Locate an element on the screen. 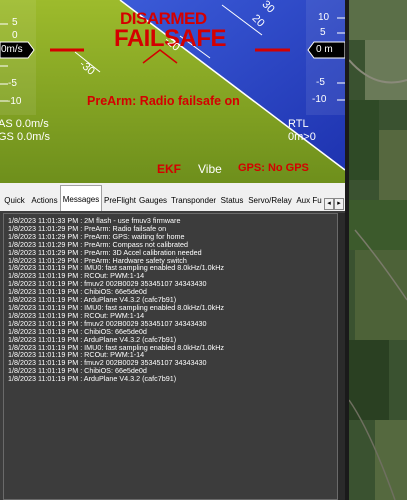  tab-preflight: PreFlight is located at coordinates (120, 200).